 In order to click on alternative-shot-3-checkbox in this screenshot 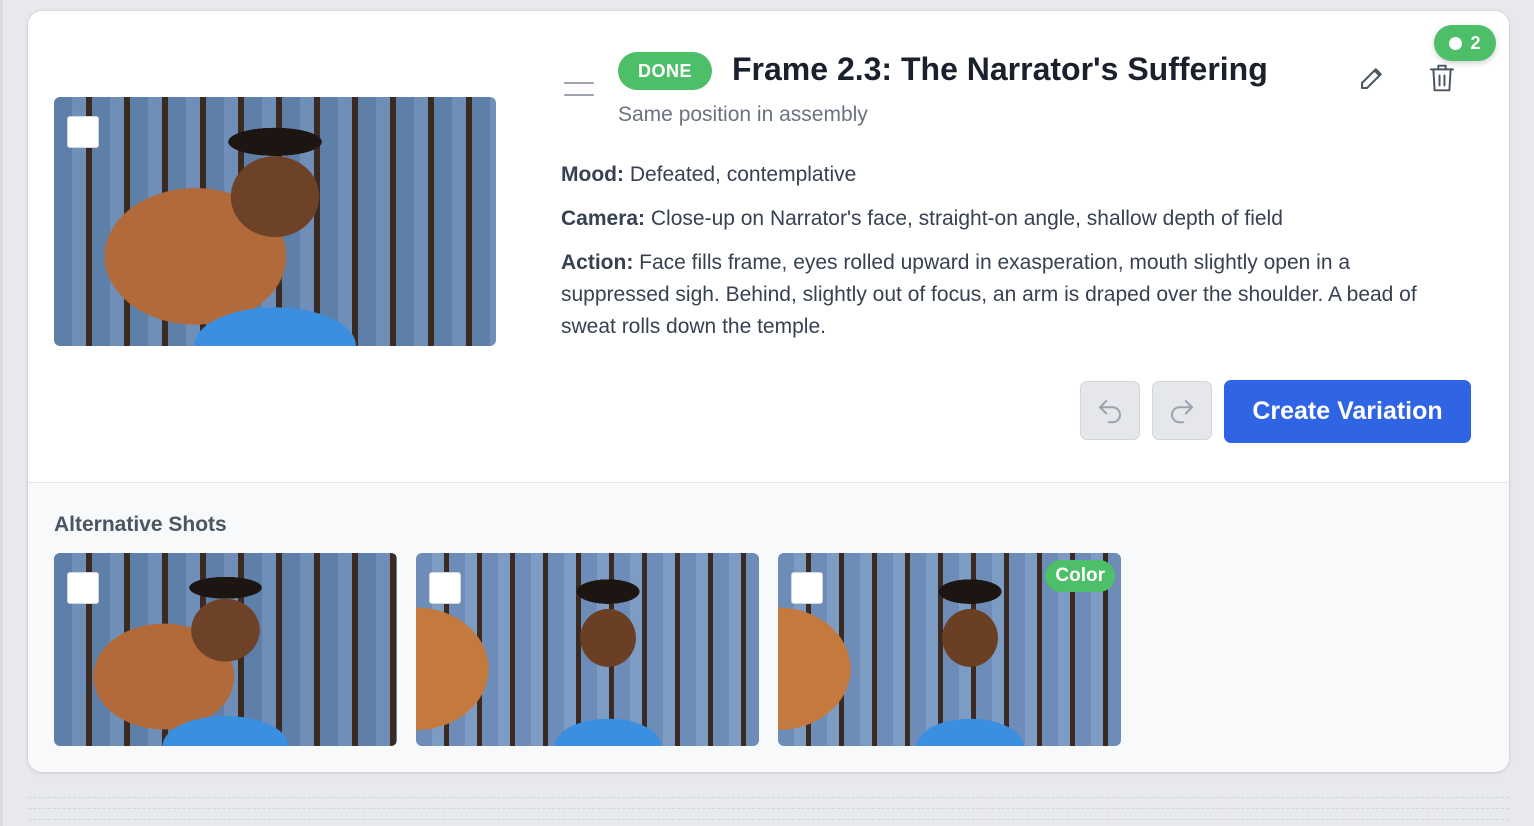, I will do `click(807, 588)`.